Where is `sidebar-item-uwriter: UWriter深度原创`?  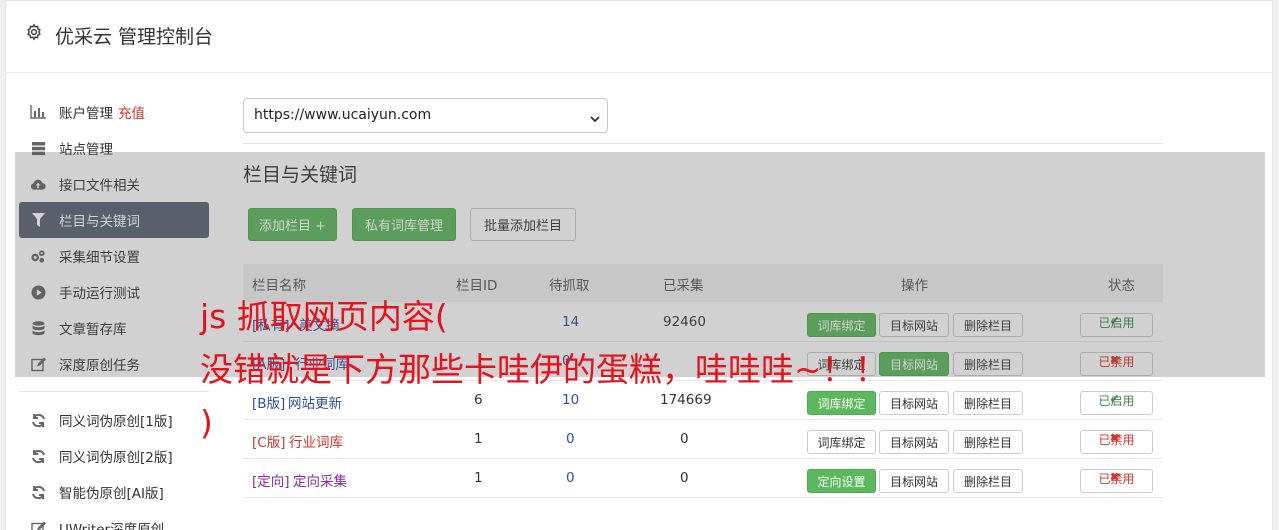 sidebar-item-uwriter: UWriter深度原创 is located at coordinates (114, 520).